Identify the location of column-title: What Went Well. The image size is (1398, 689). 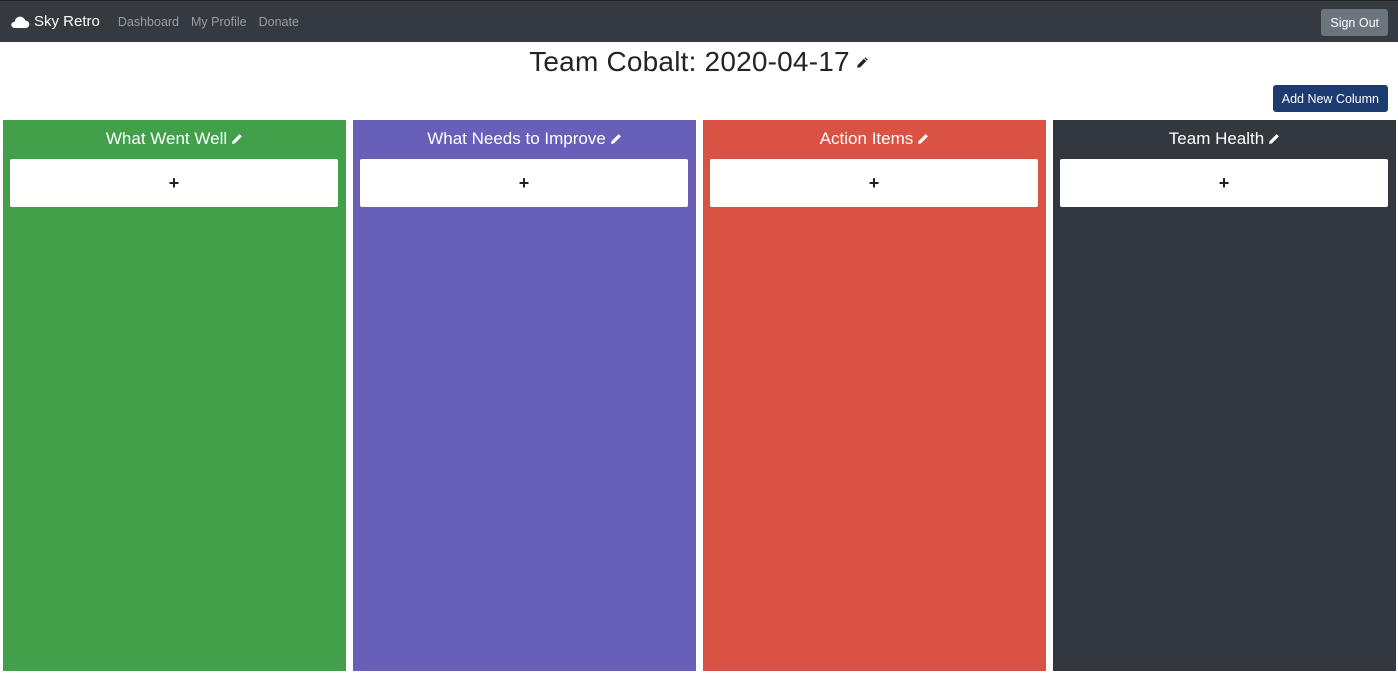
(166, 138).